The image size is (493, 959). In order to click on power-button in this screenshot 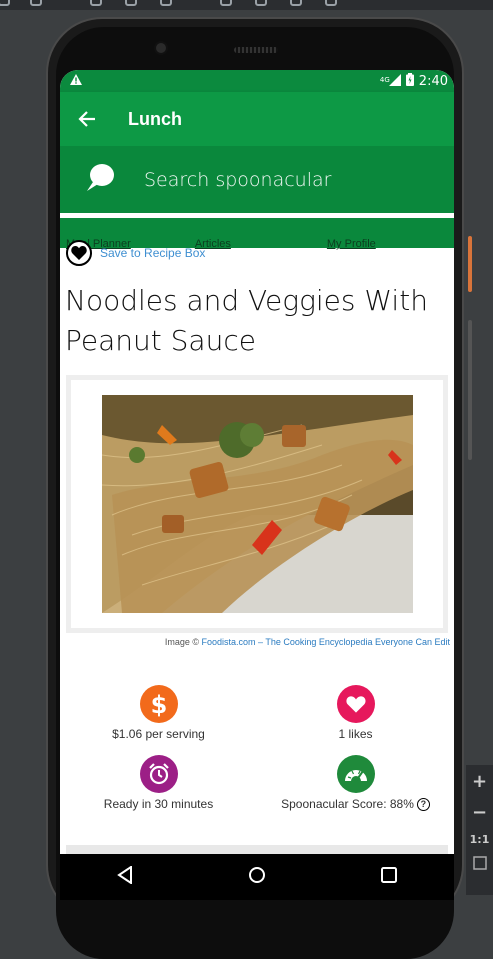, I will do `click(470, 264)`.